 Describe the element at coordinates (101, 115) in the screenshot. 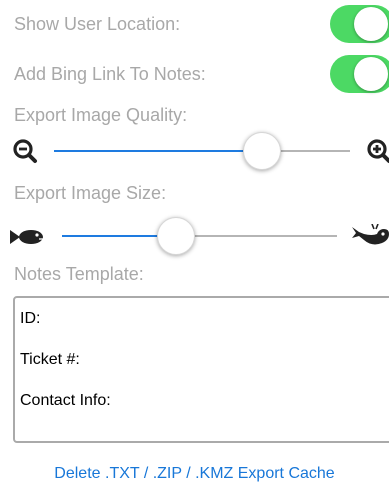

I see `export-image-quality-label: Export Image Quality:` at that location.